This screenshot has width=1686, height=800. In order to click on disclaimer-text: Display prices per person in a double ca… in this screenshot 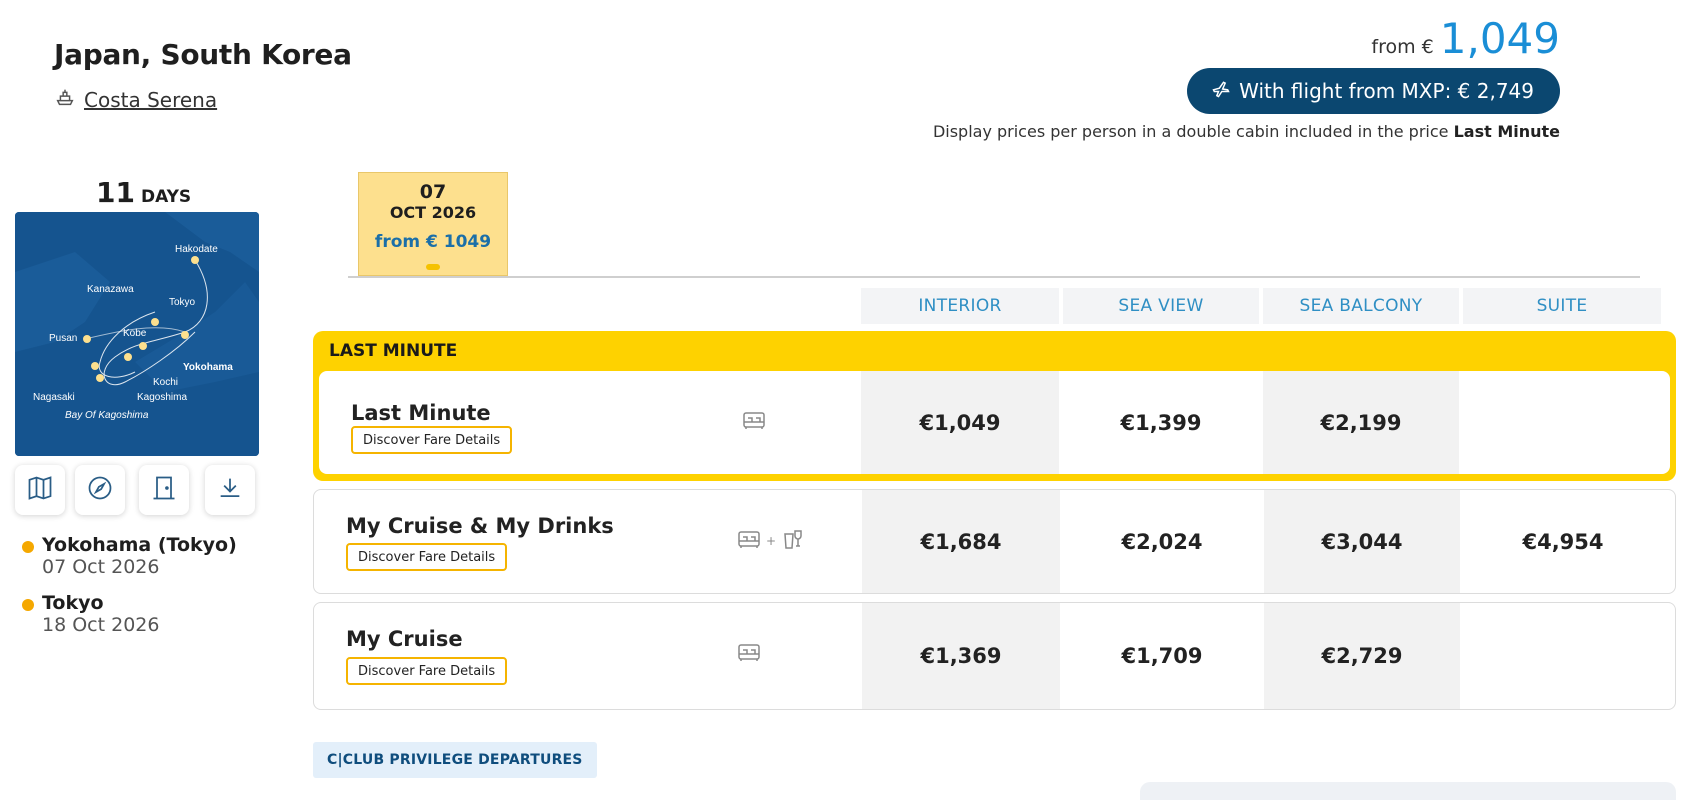, I will do `click(1193, 131)`.